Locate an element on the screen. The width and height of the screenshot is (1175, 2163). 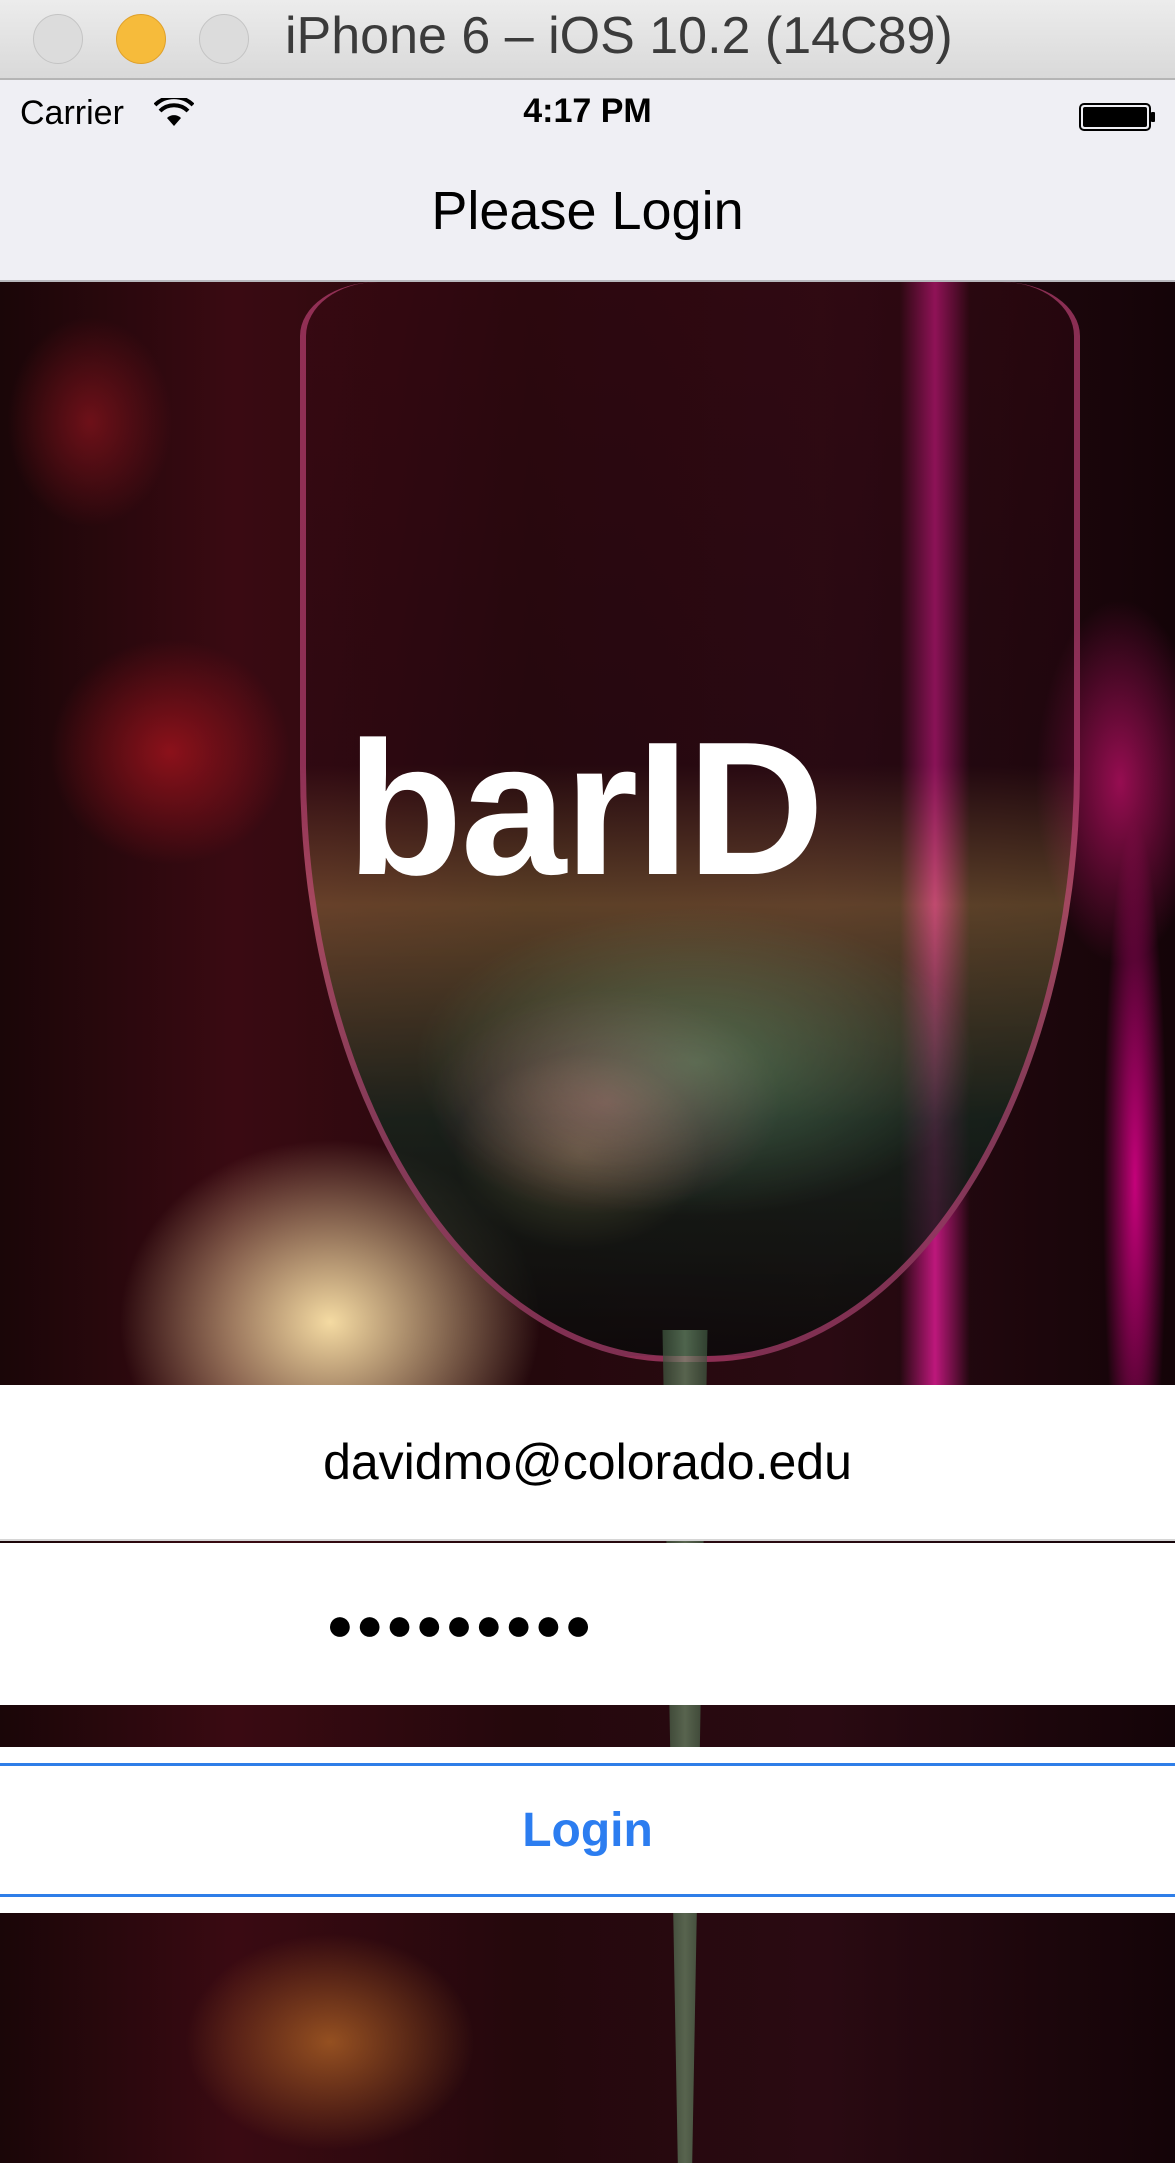
window-zoom-button is located at coordinates (224, 39).